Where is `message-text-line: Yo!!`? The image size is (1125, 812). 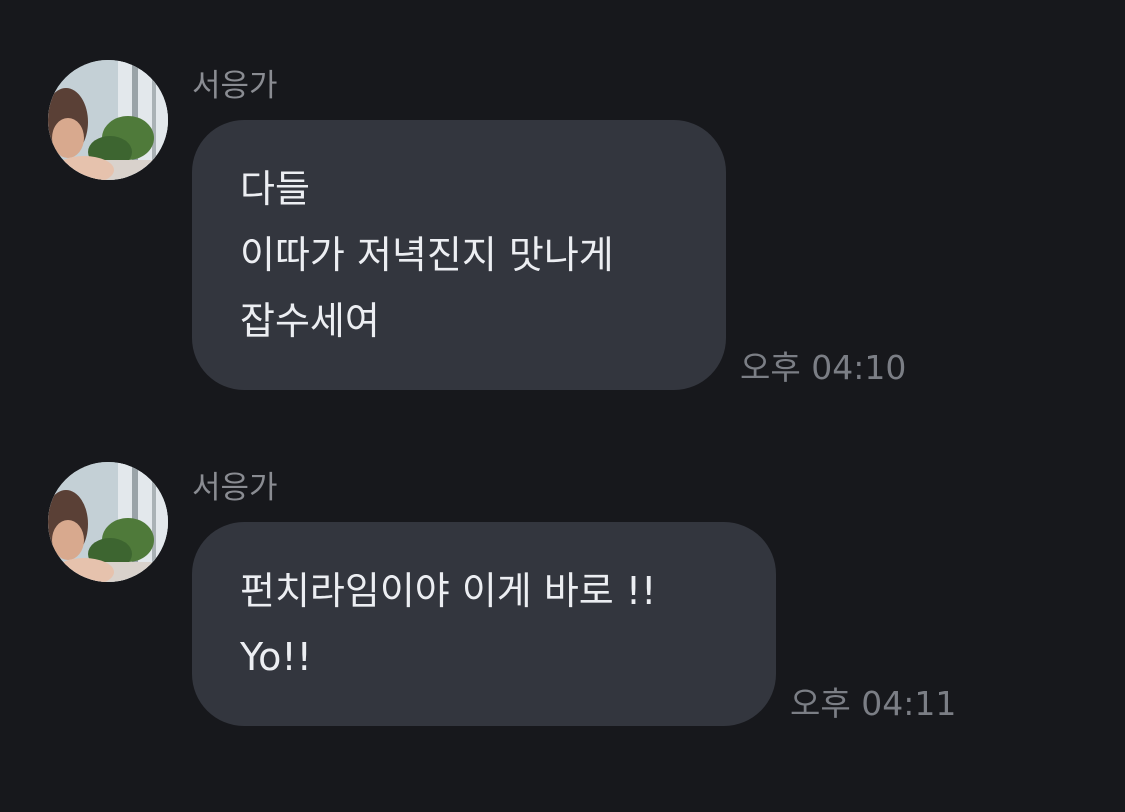
message-text-line: Yo!! is located at coordinates (276, 657).